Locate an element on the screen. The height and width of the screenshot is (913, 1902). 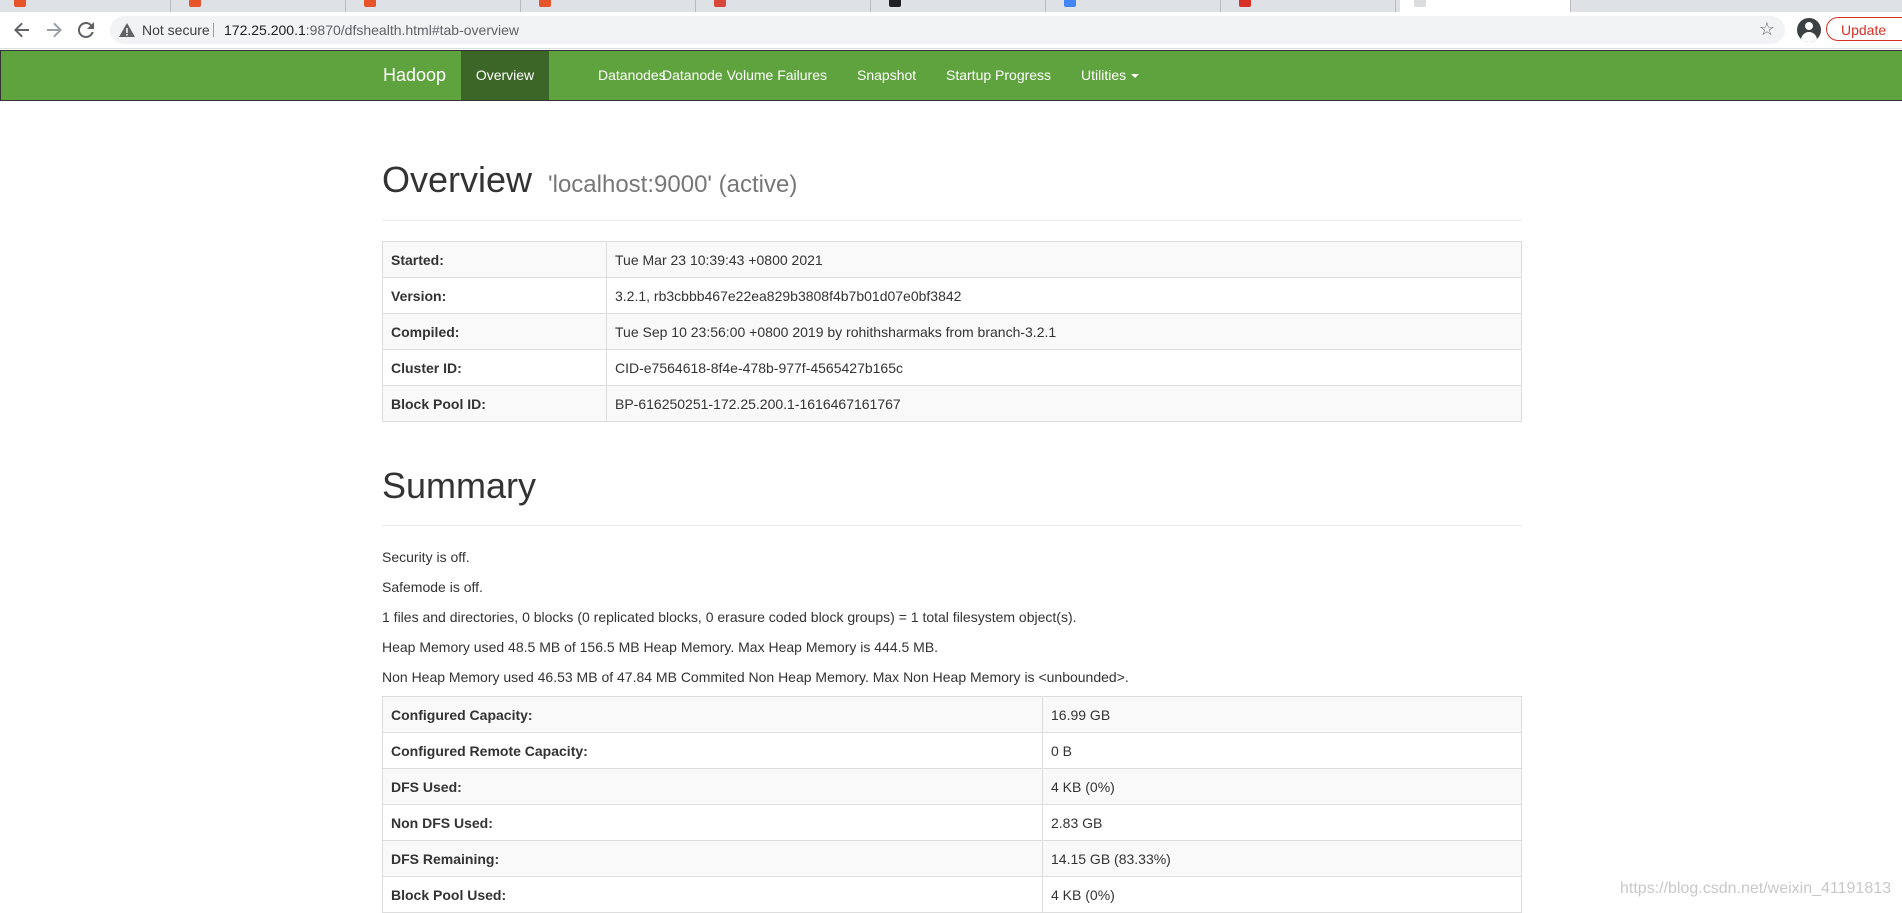
address-separator is located at coordinates (213, 30).